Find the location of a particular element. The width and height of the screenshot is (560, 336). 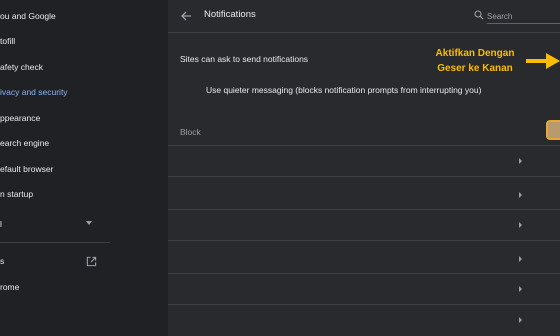

notifications-toggle is located at coordinates (553, 130).